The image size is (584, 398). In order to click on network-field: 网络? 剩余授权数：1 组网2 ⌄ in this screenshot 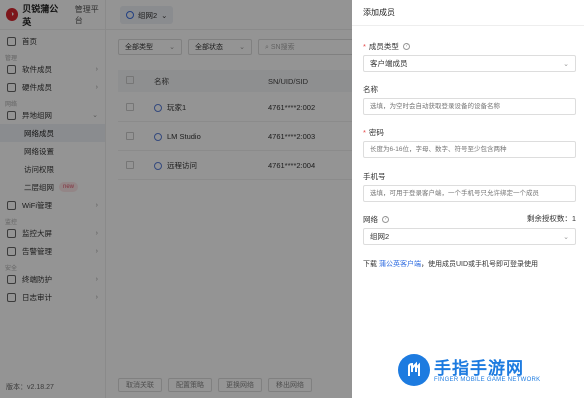, I will do `click(469, 229)`.